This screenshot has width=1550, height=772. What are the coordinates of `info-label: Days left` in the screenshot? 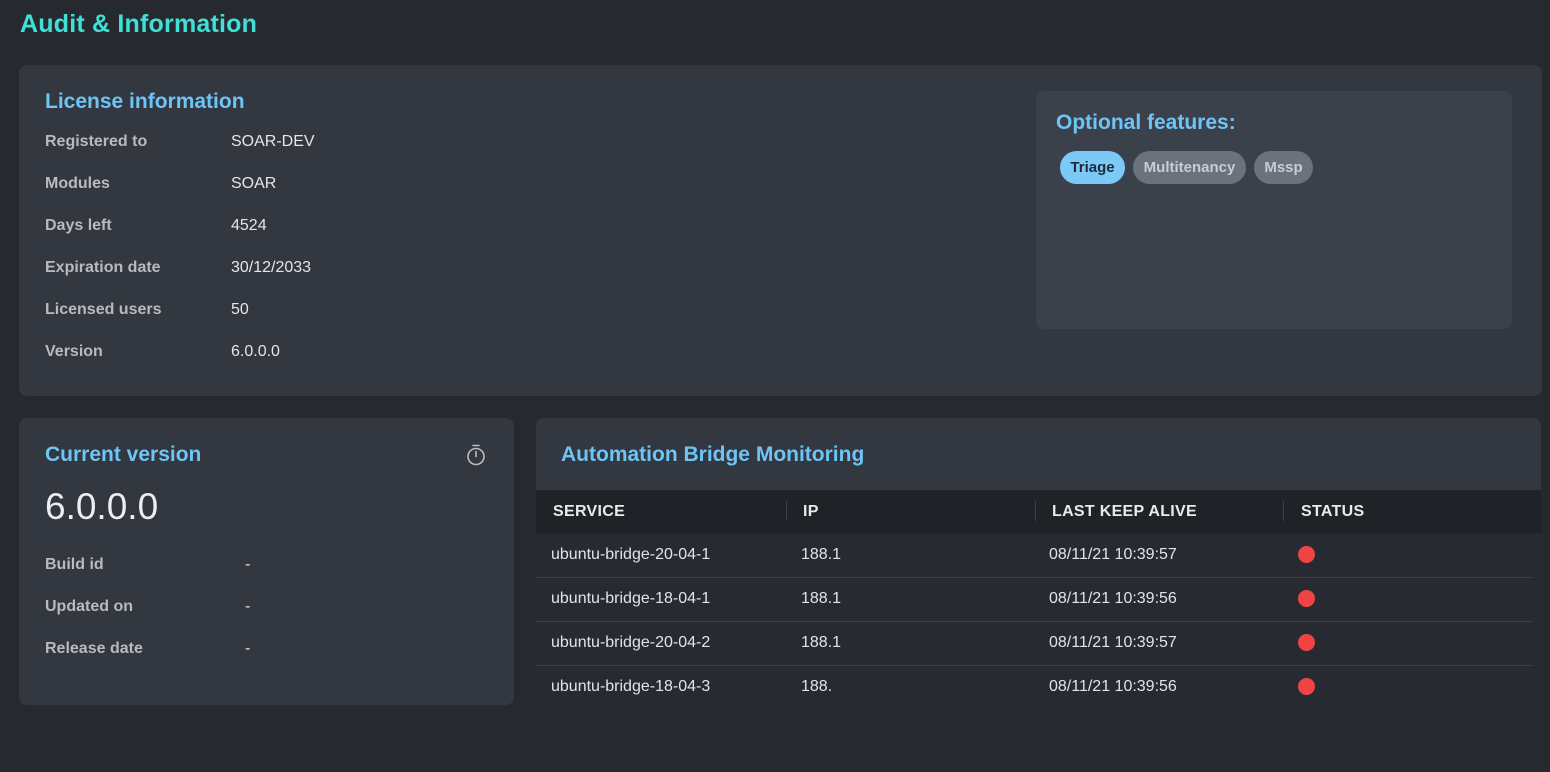 It's located at (78, 225).